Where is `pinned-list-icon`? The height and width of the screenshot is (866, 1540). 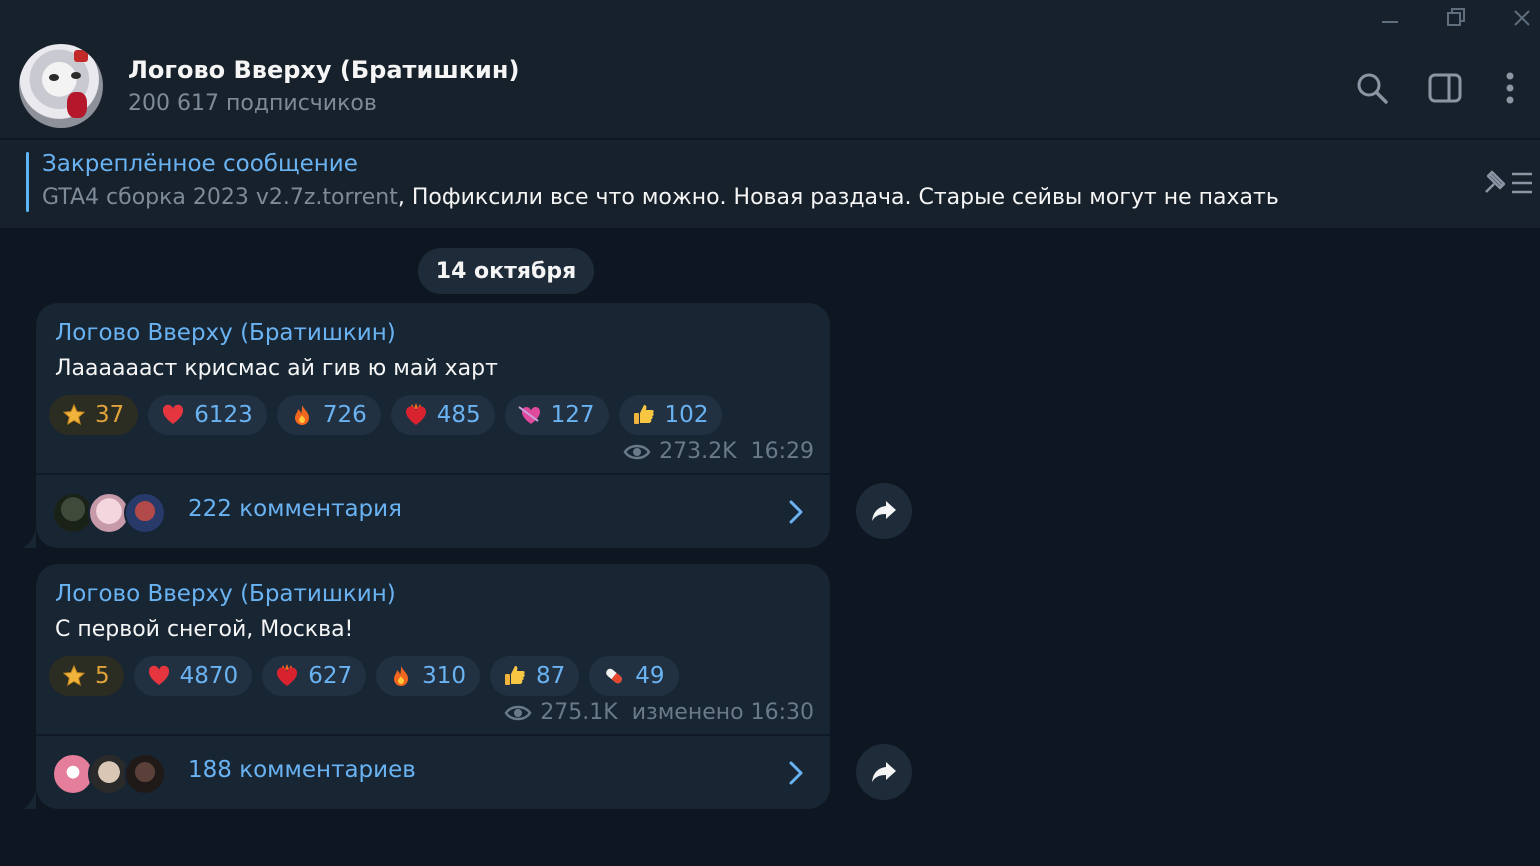
pinned-list-icon is located at coordinates (1508, 183).